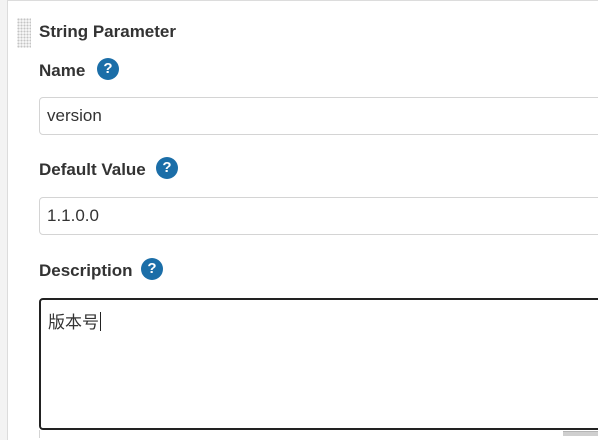  Describe the element at coordinates (152, 269) in the screenshot. I see `description-help-icon: ?` at that location.